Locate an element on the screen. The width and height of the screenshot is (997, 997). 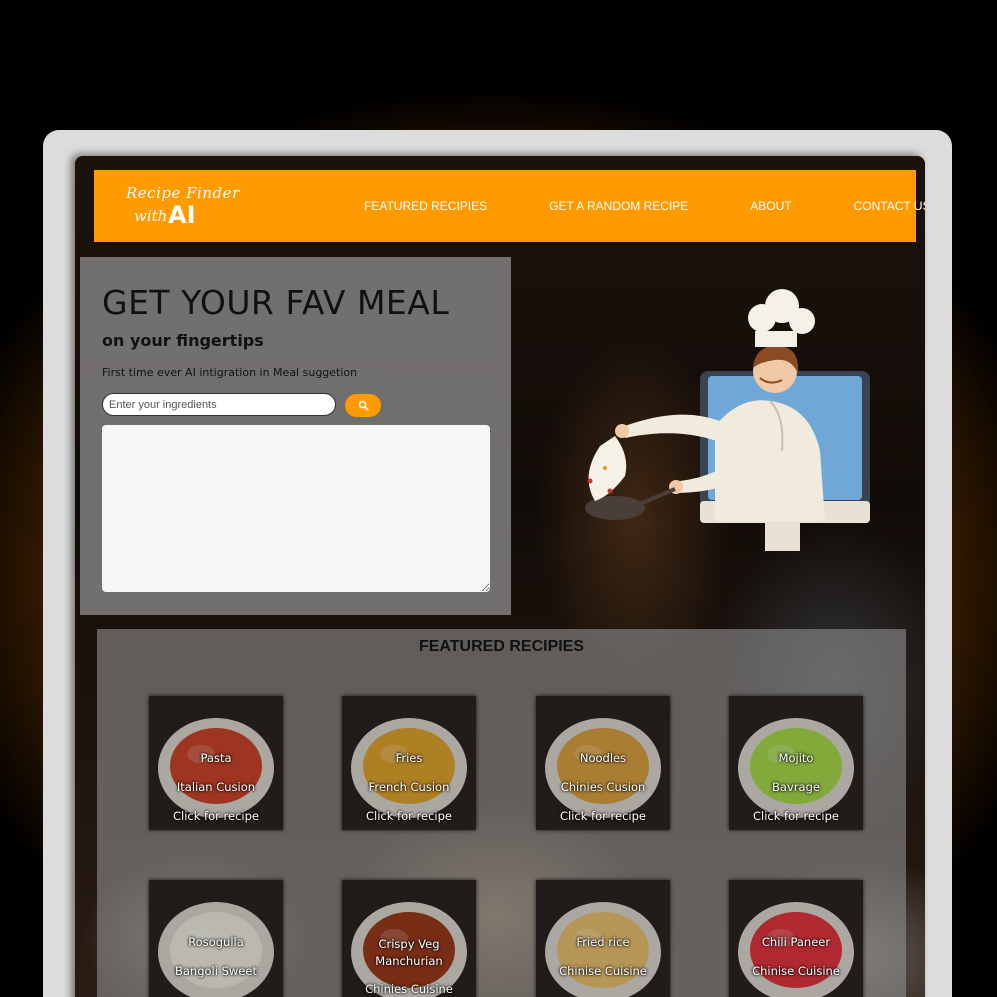
recipe-cuisine: Bangoli Sweet is located at coordinates (216, 971).